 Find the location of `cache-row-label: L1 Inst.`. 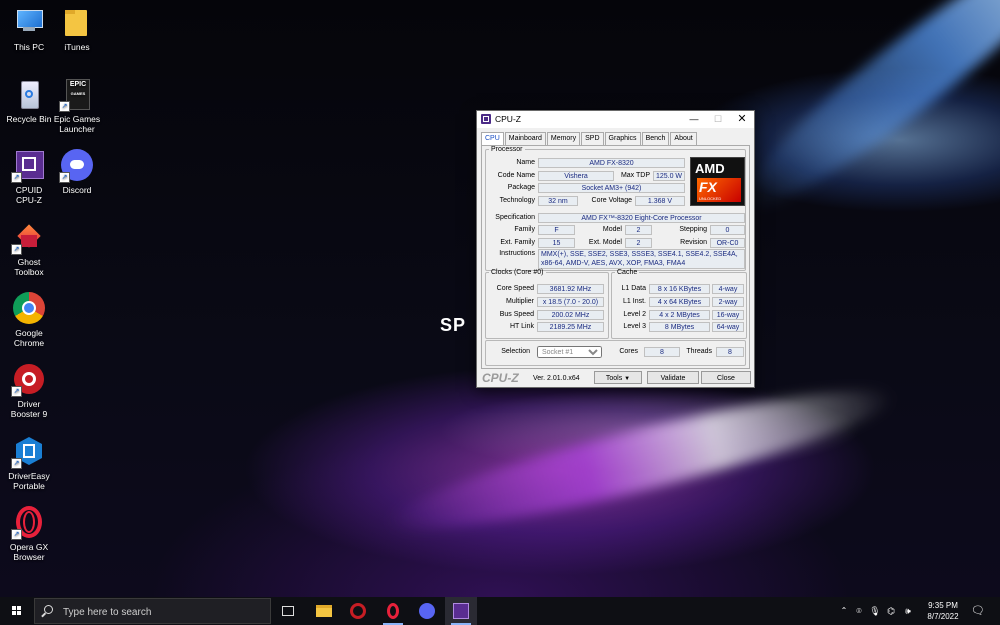

cache-row-label: L1 Inst. is located at coordinates (634, 301).